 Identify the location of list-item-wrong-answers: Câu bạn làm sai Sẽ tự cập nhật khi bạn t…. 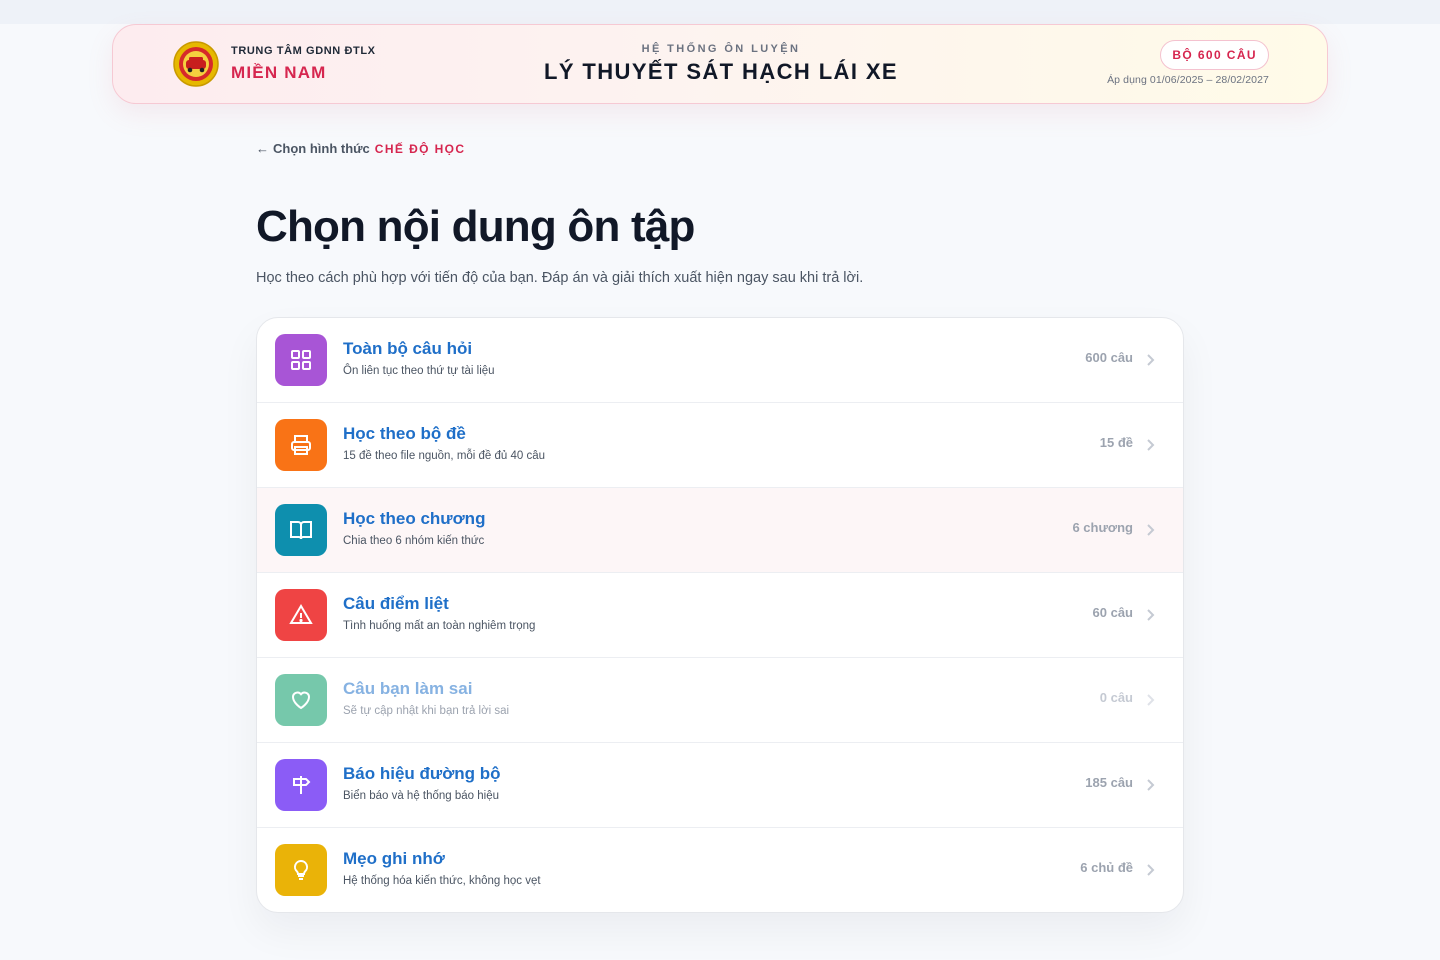
(720, 700).